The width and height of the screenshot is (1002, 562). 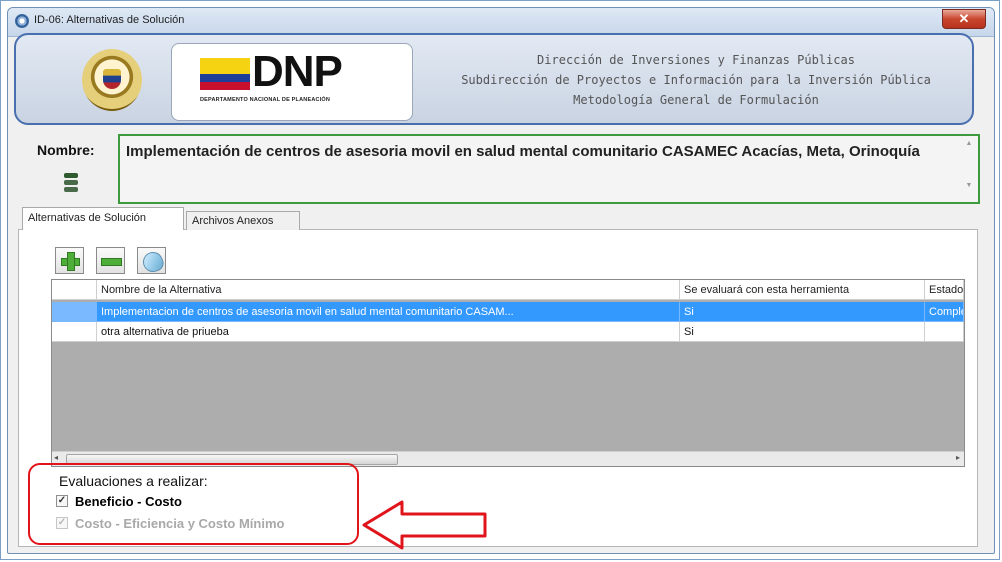 I want to click on nombre-scrollbar: ▲ ▼, so click(x=969, y=169).